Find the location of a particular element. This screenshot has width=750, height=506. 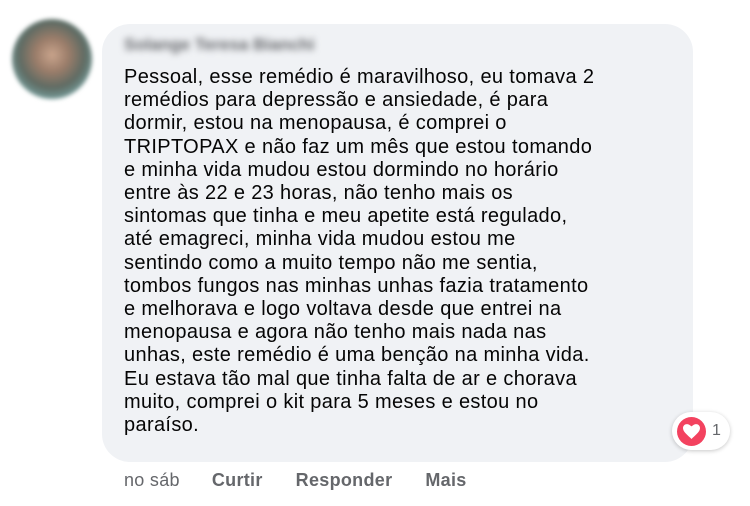

avatar is located at coordinates (52, 59).